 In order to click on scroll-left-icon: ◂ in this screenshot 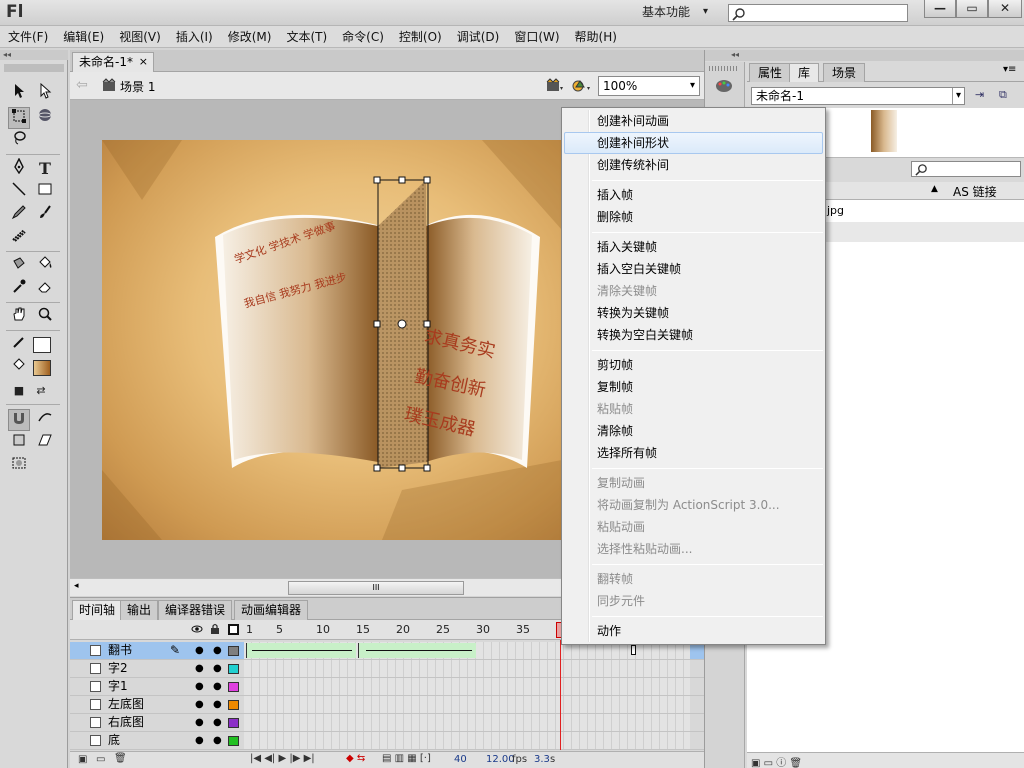, I will do `click(76, 586)`.